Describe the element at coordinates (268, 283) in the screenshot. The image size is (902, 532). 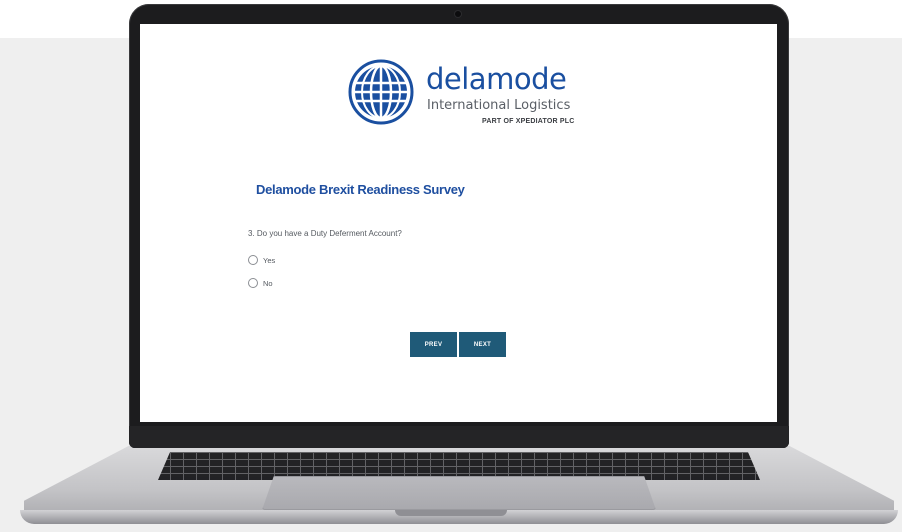
I see `option-no-label: No` at that location.